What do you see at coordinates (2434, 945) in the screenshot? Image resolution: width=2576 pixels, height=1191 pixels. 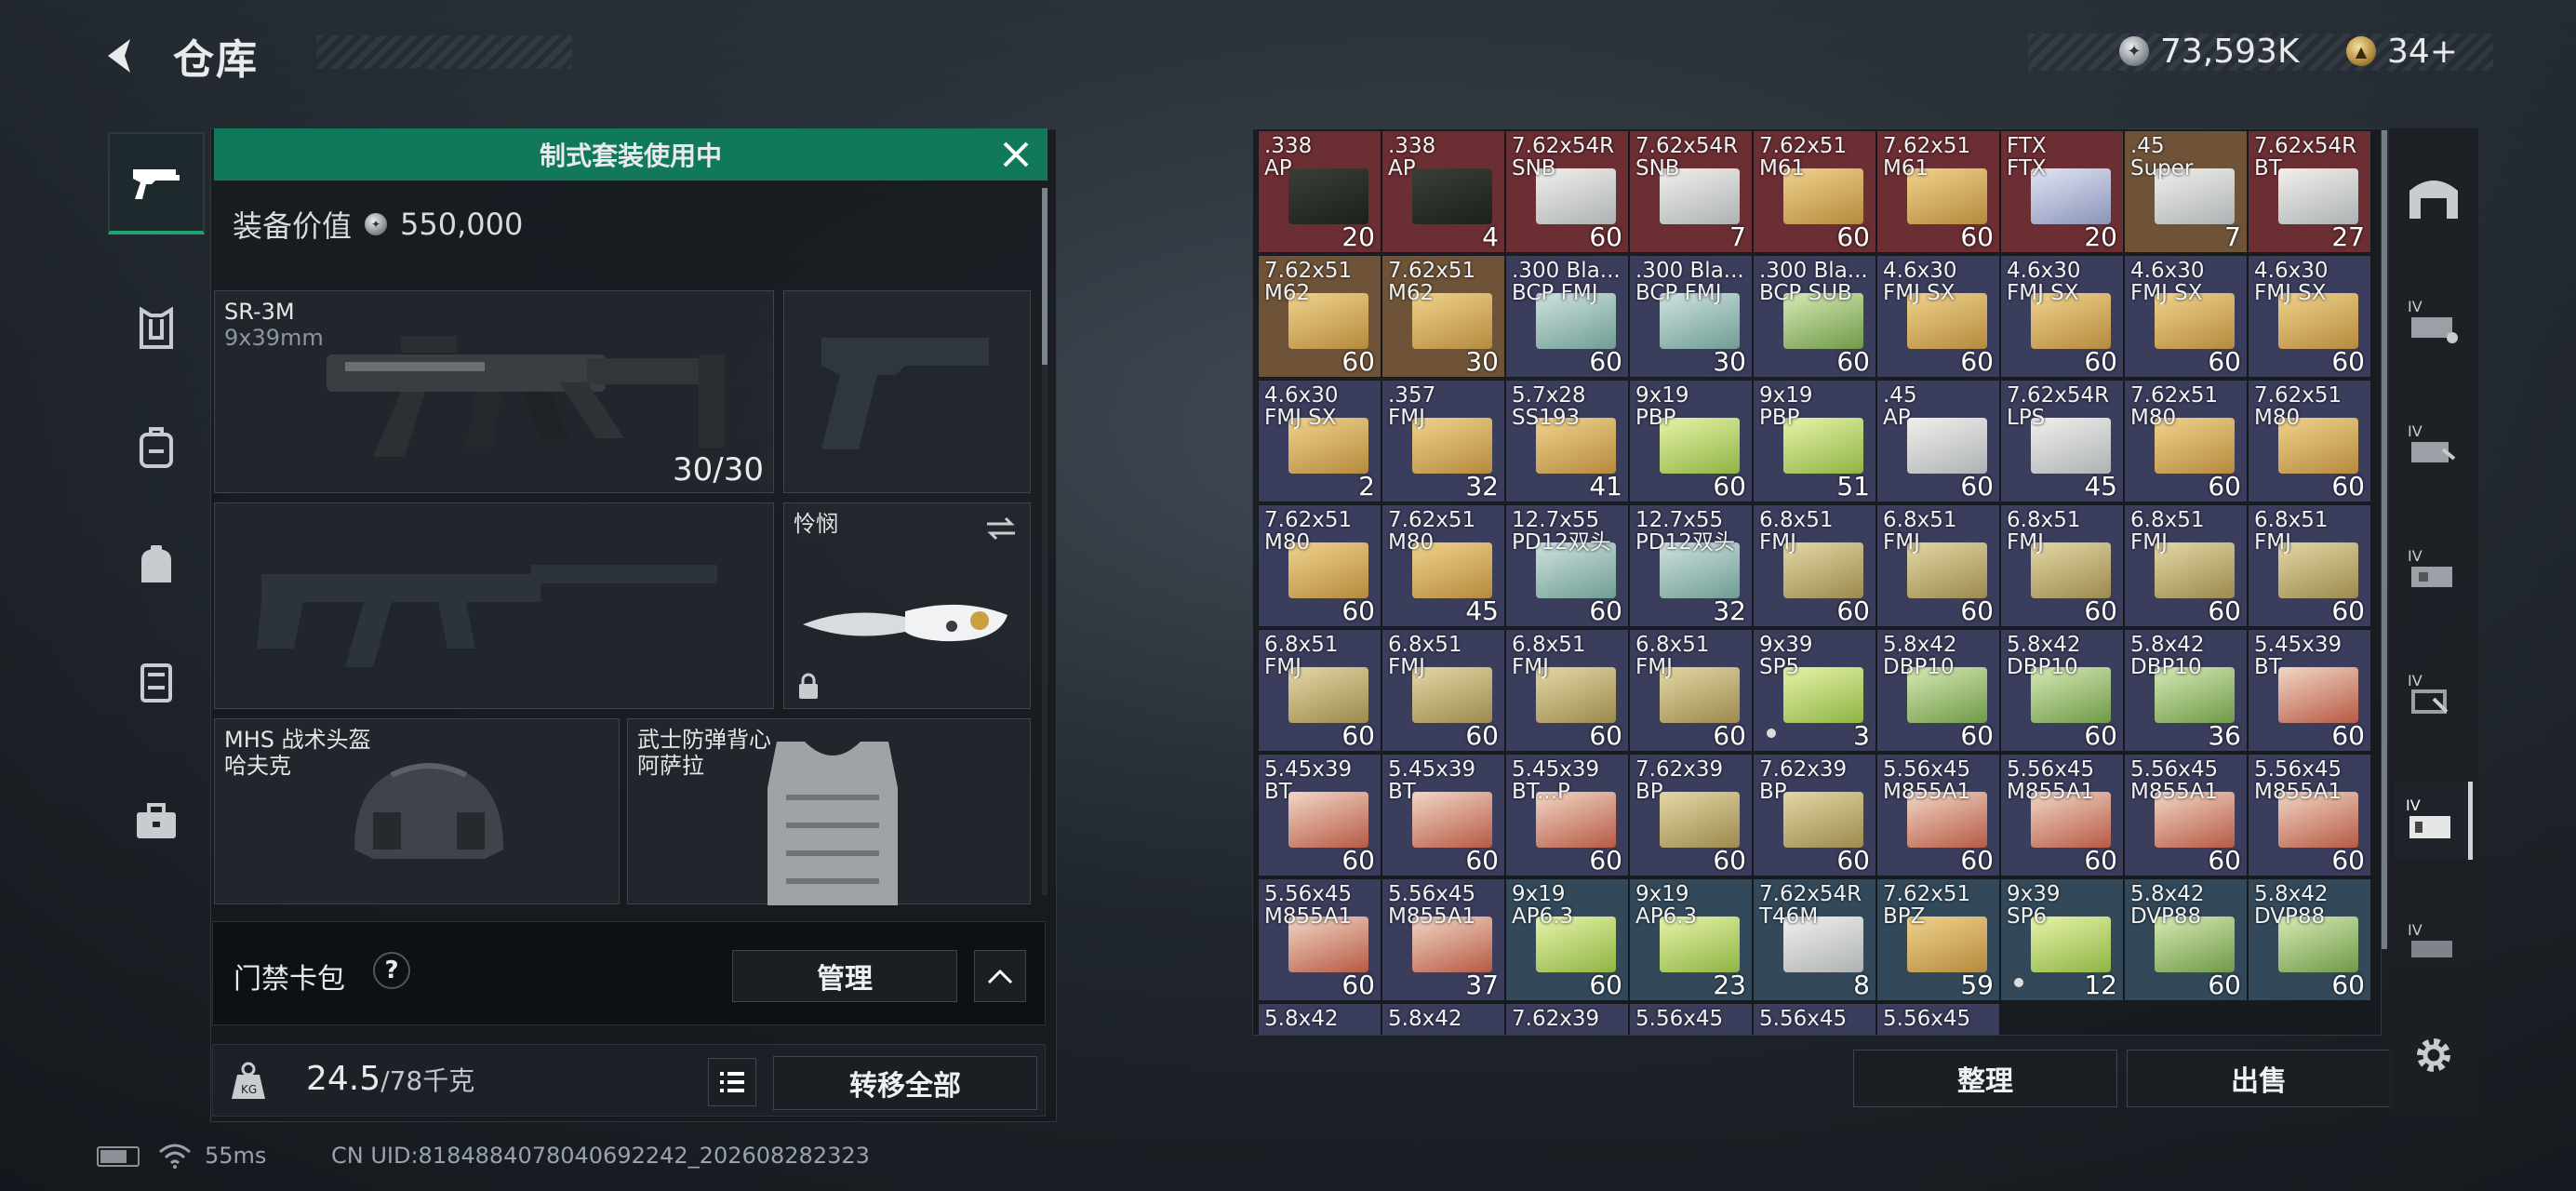 I see `nav-storage-6: IV` at bounding box center [2434, 945].